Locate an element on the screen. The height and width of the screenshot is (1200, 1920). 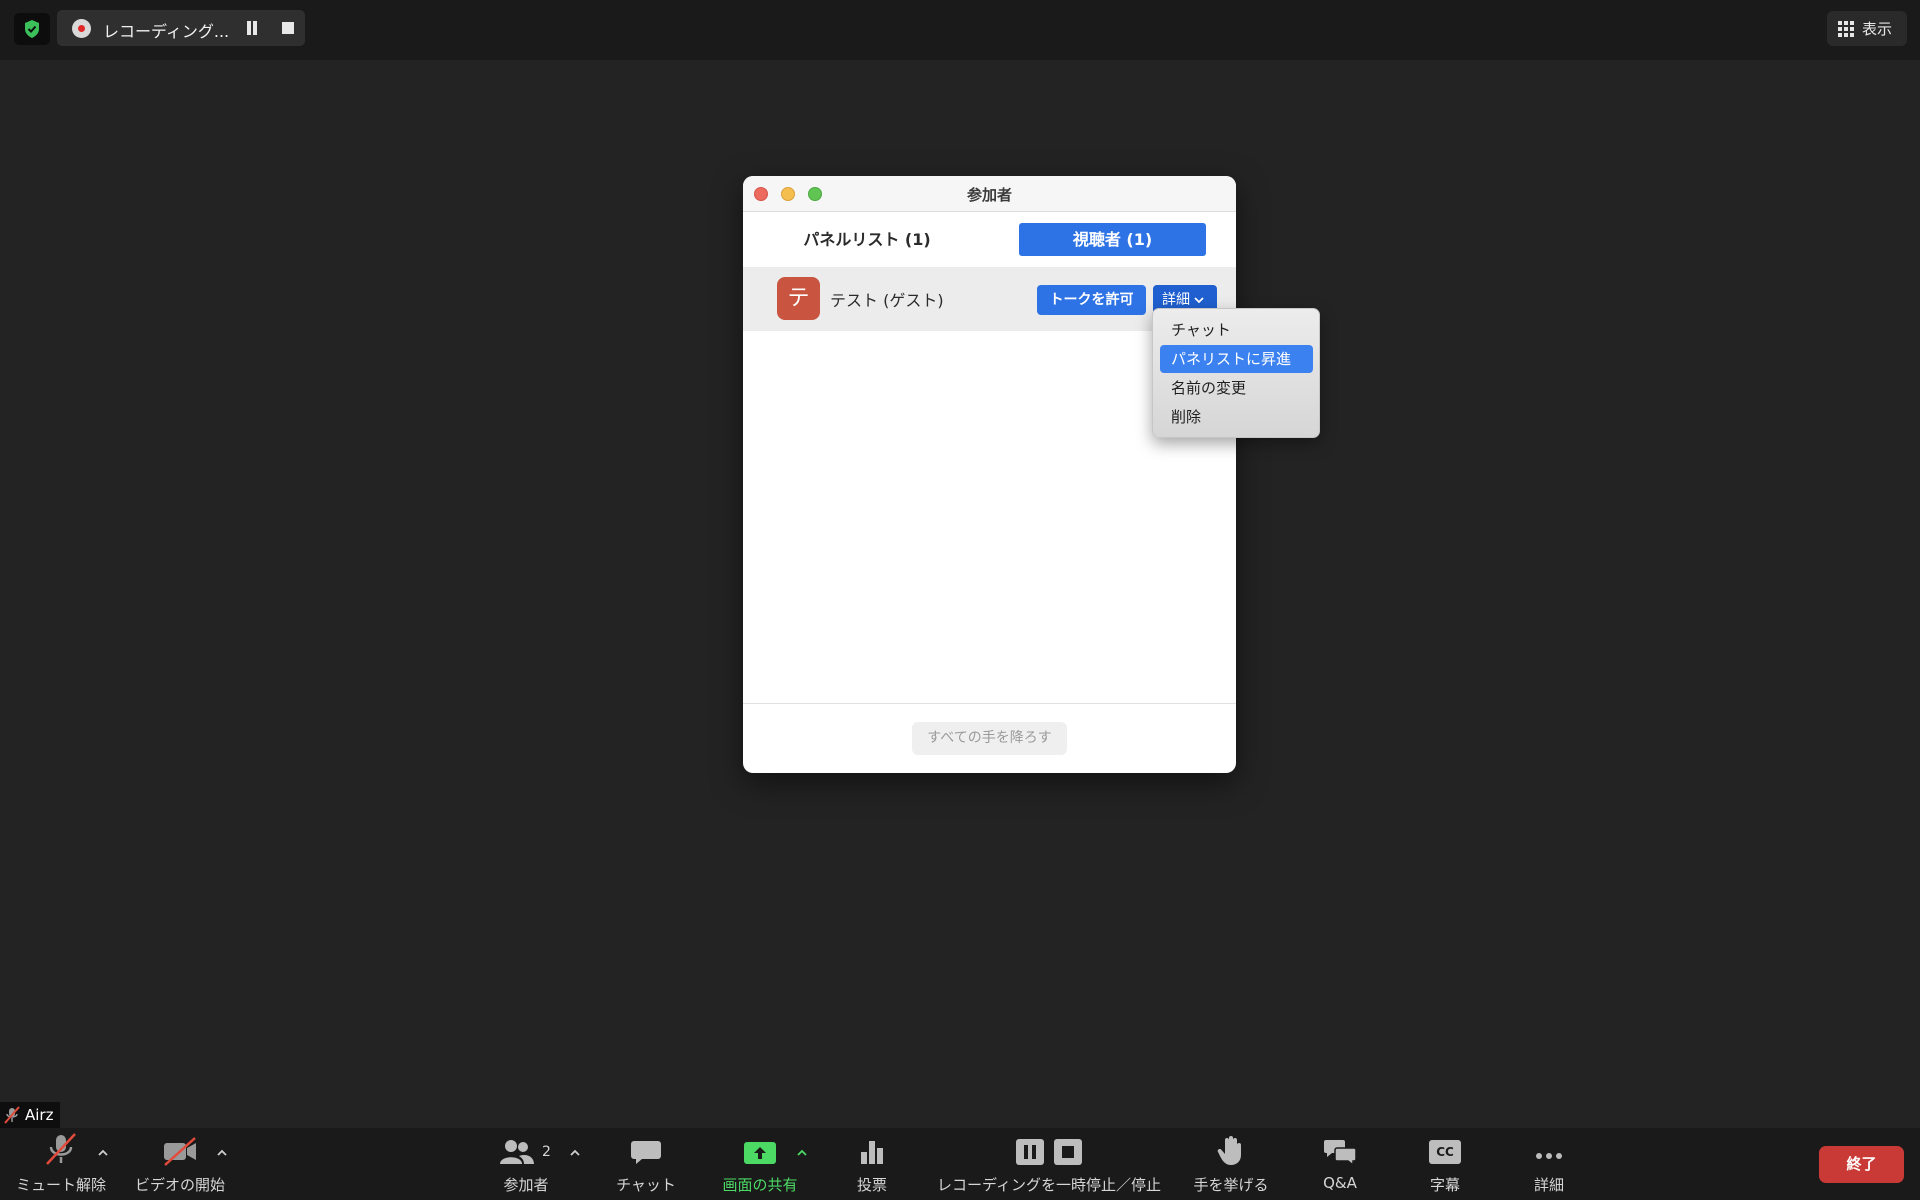
more-options-menu: チャット パネリストに昇進 名前の変更 削除 is located at coordinates (1236, 373).